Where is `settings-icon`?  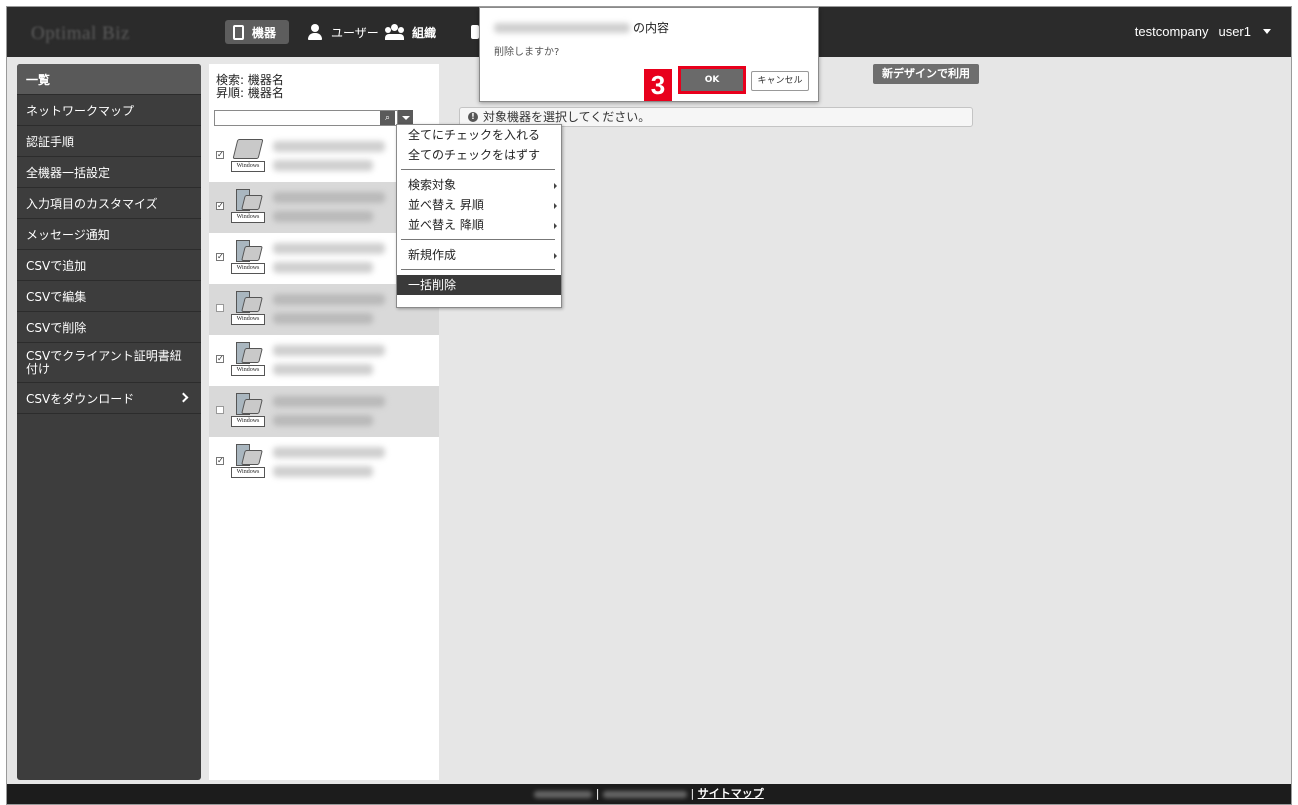 settings-icon is located at coordinates (475, 32).